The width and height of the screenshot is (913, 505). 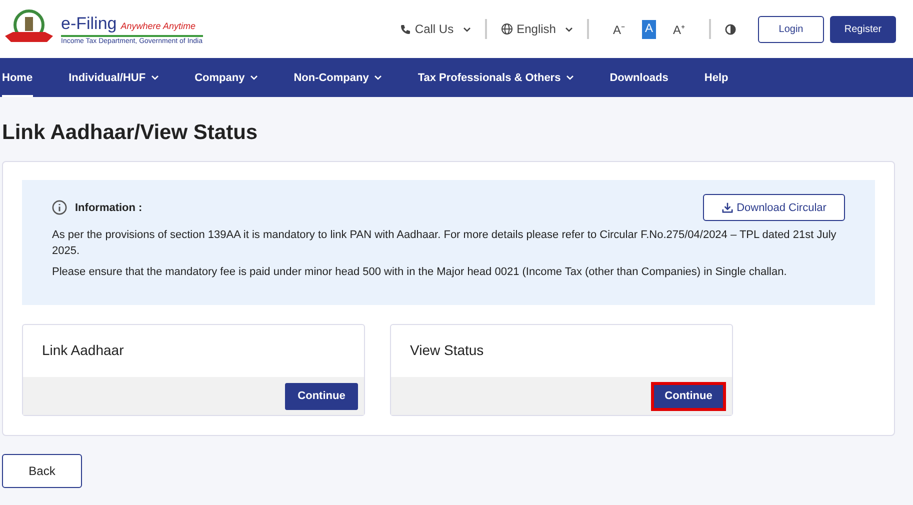 What do you see at coordinates (226, 77) in the screenshot?
I see `nav-tab: Company` at bounding box center [226, 77].